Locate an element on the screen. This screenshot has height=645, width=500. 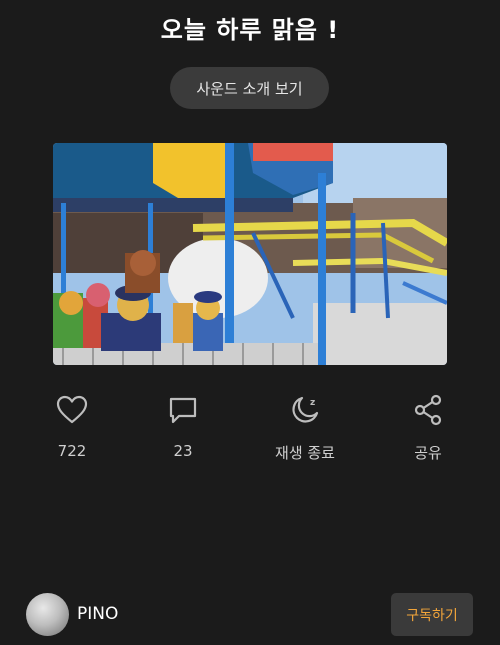
comment-button: 23 is located at coordinates (183, 426).